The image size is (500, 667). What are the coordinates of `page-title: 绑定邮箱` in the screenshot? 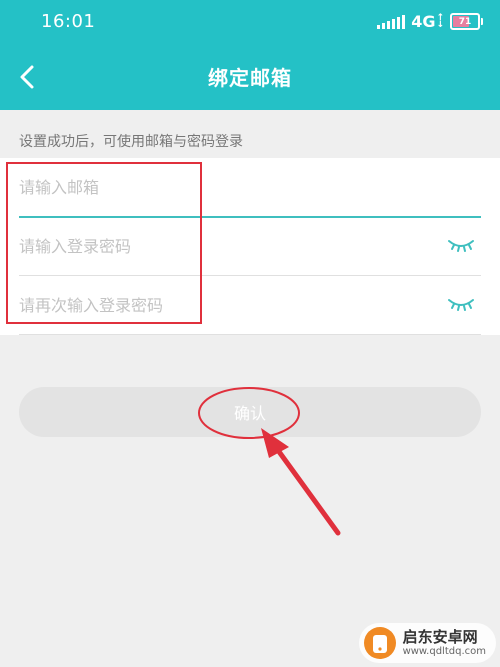 It's located at (250, 78).